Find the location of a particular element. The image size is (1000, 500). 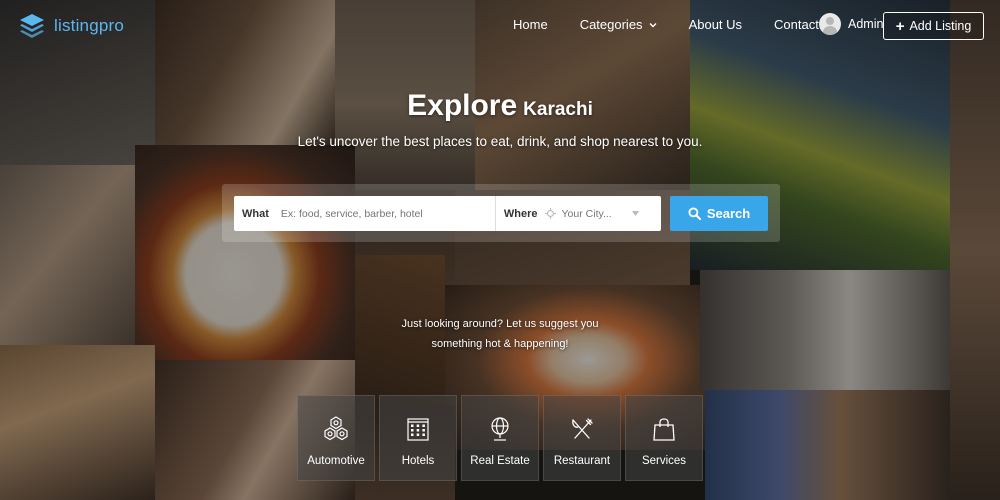

category-services: Services is located at coordinates (664, 438).